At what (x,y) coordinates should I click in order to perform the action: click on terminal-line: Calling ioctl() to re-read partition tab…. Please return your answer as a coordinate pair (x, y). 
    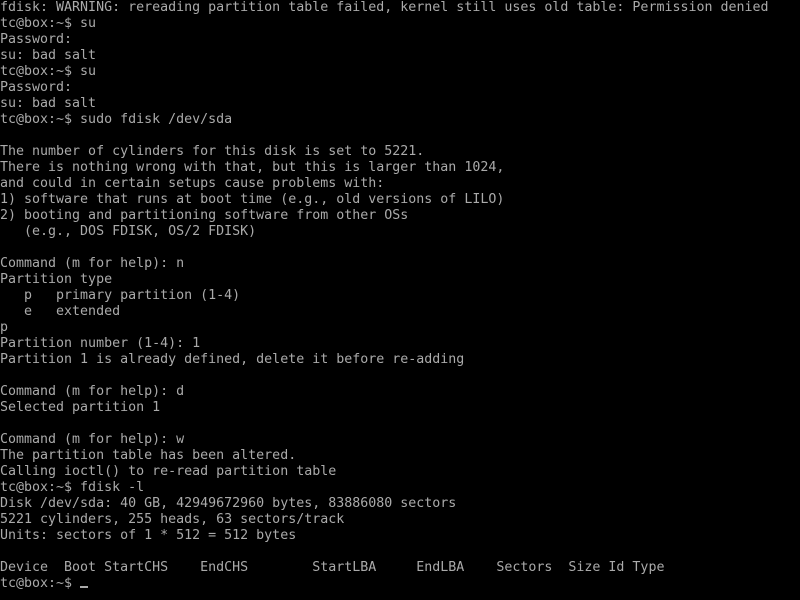
    Looking at the image, I should click on (168, 471).